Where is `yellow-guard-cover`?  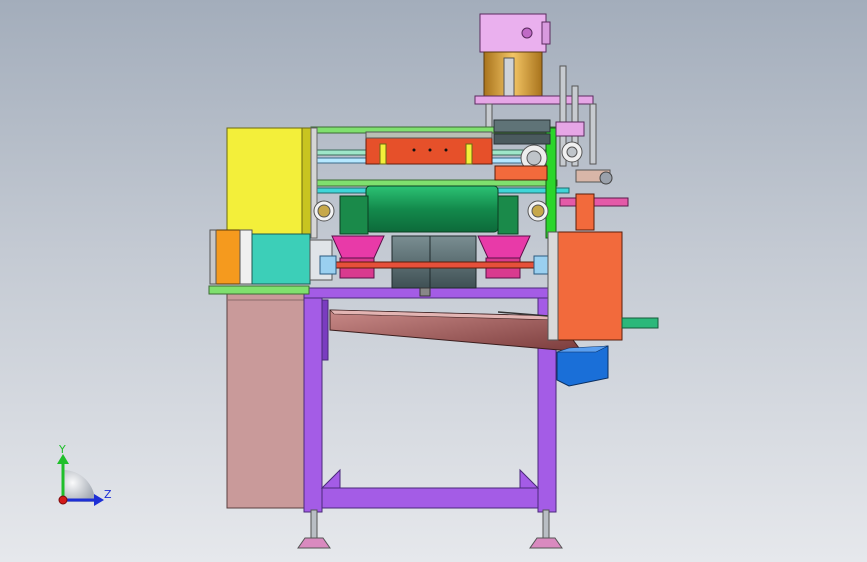
yellow-guard-cover is located at coordinates (269, 182).